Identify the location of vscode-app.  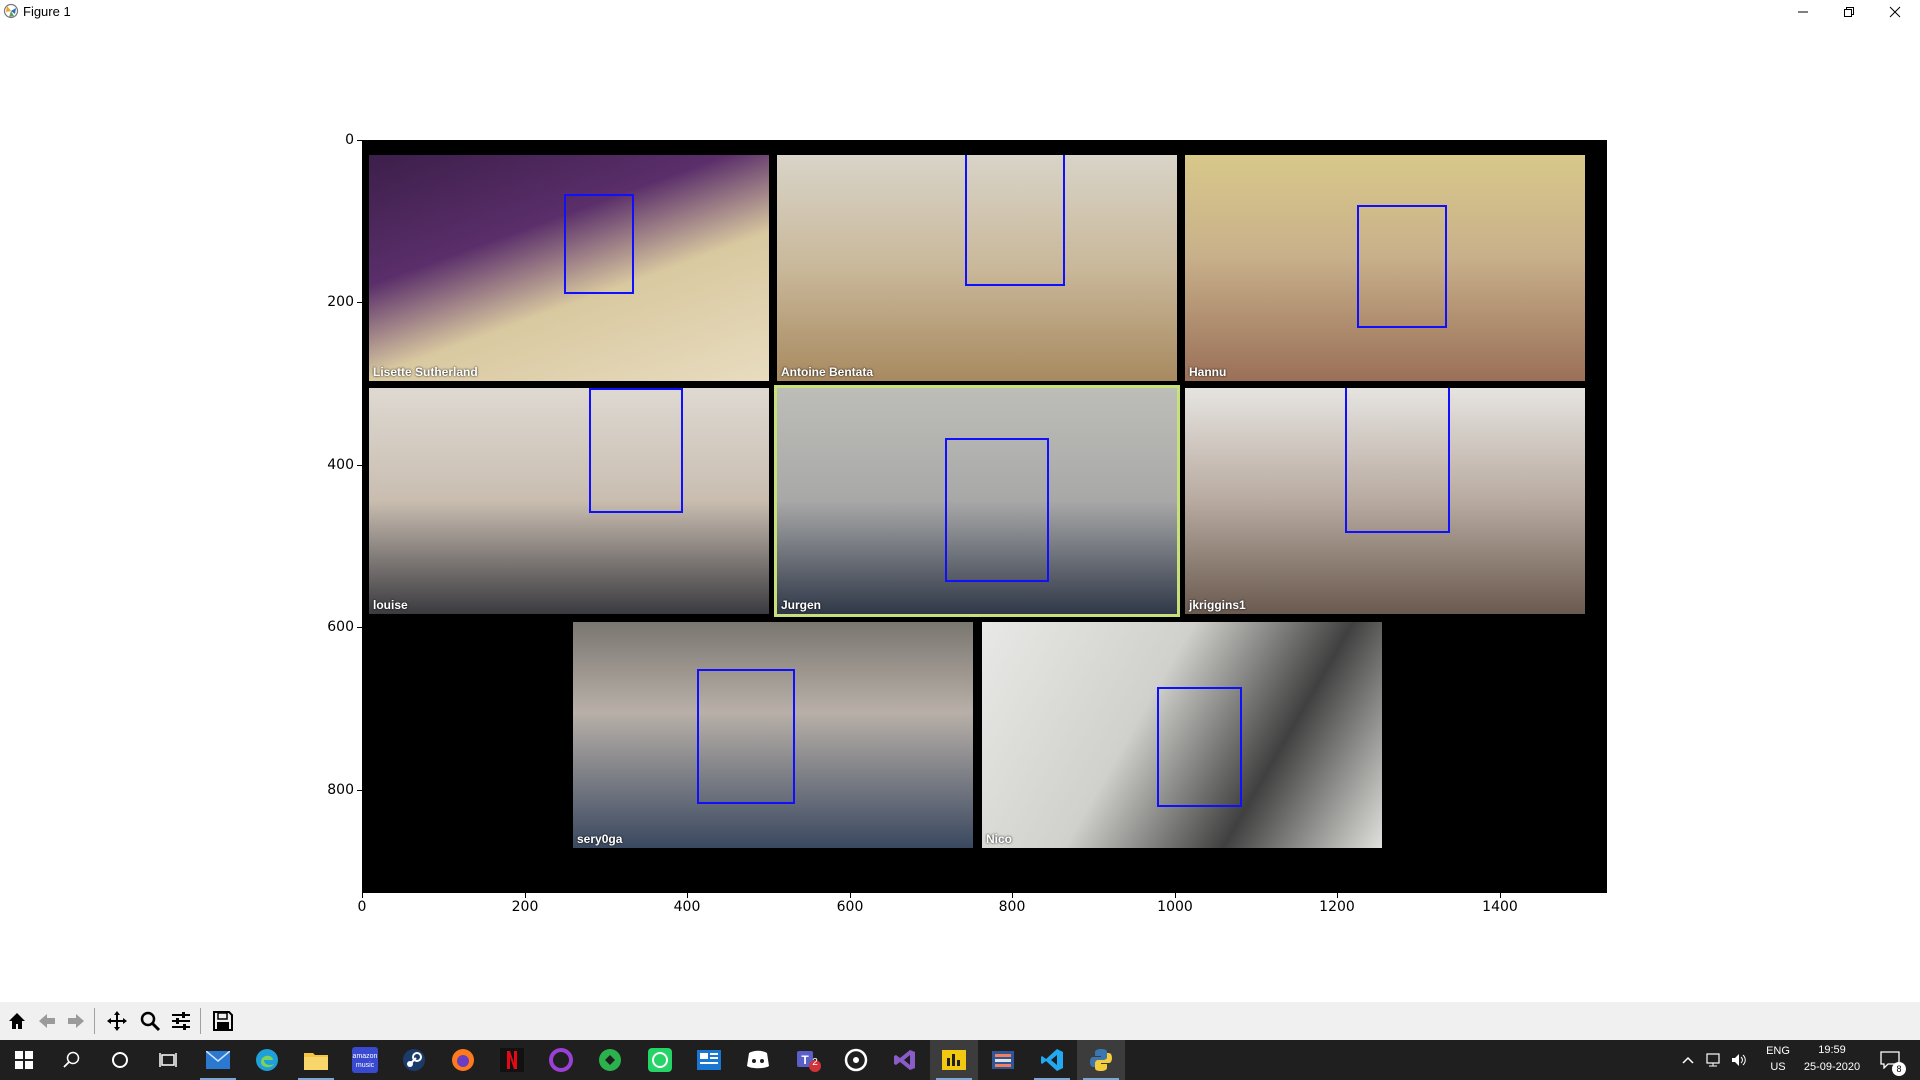
(1052, 1060).